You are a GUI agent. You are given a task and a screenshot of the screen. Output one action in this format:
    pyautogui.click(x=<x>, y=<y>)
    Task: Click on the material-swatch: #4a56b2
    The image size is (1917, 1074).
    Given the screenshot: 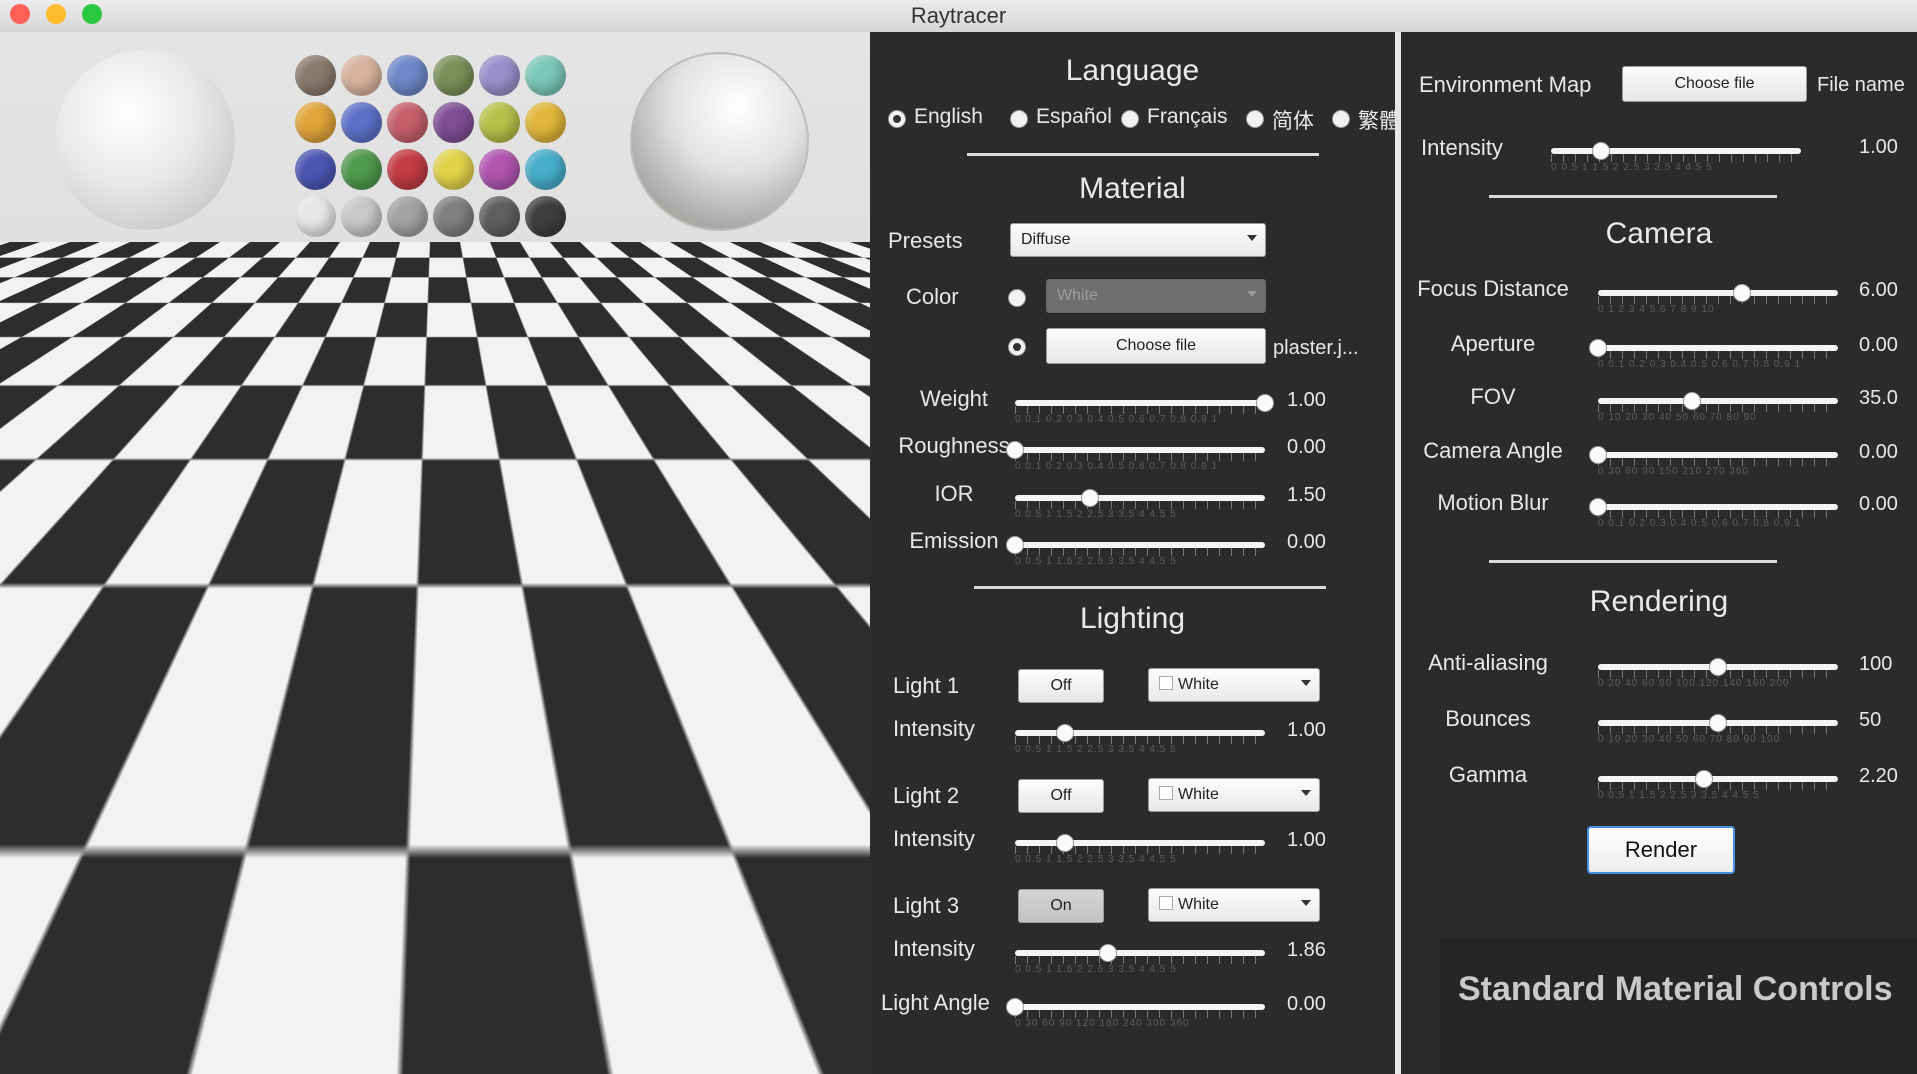 What is the action you would take?
    pyautogui.click(x=315, y=169)
    